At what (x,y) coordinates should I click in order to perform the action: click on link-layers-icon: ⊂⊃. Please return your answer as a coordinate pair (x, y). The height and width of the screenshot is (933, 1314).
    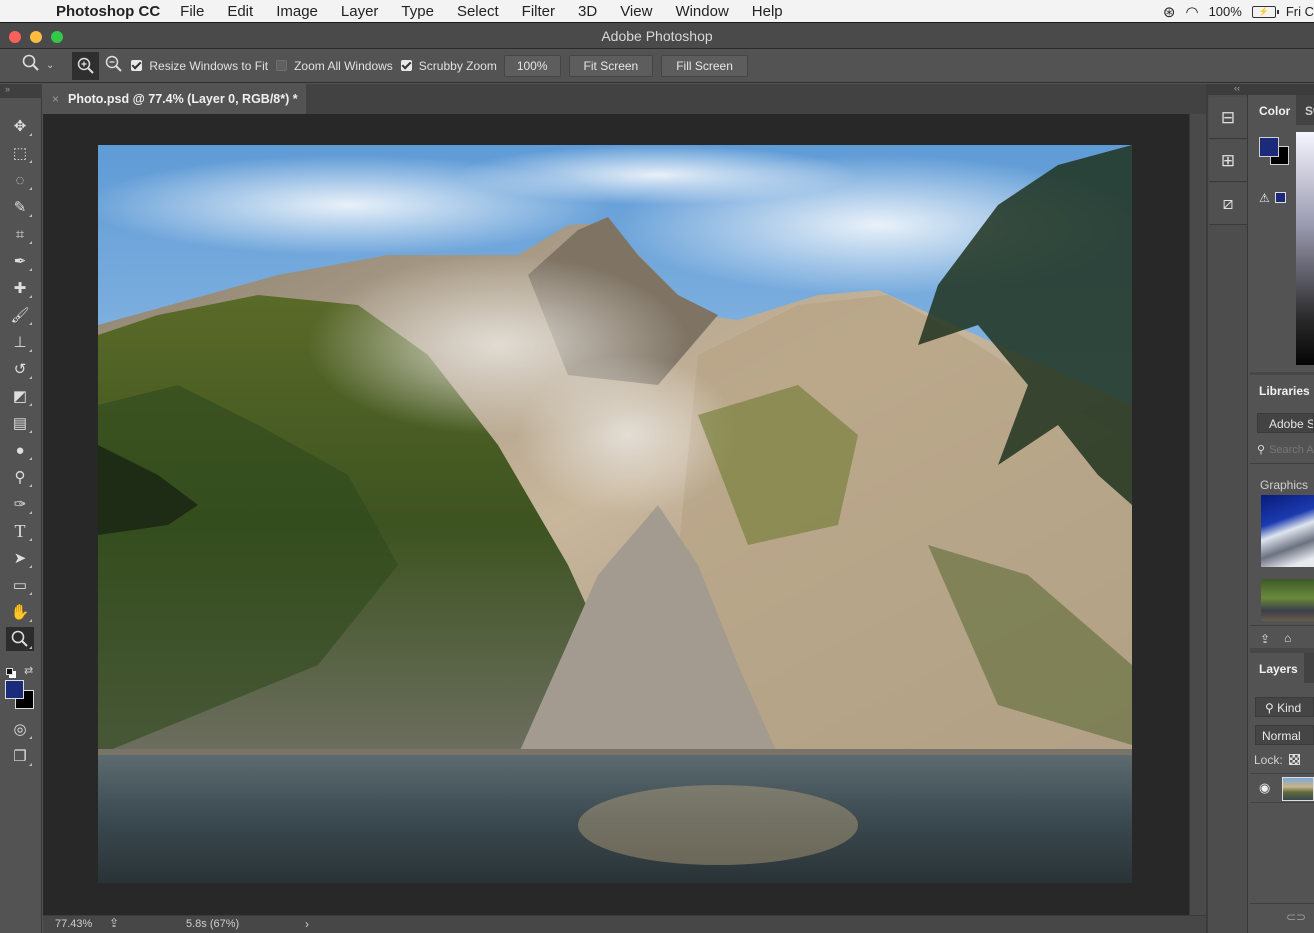
    Looking at the image, I should click on (1296, 917).